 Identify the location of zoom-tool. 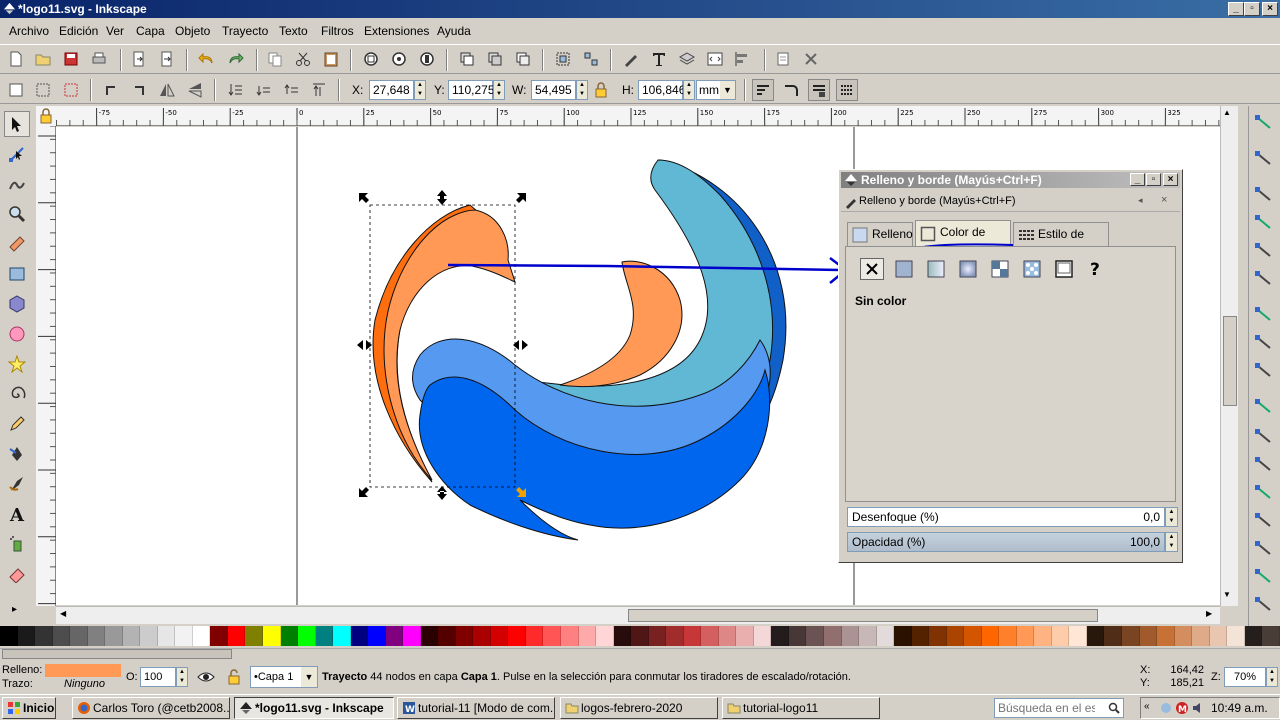
(17, 214).